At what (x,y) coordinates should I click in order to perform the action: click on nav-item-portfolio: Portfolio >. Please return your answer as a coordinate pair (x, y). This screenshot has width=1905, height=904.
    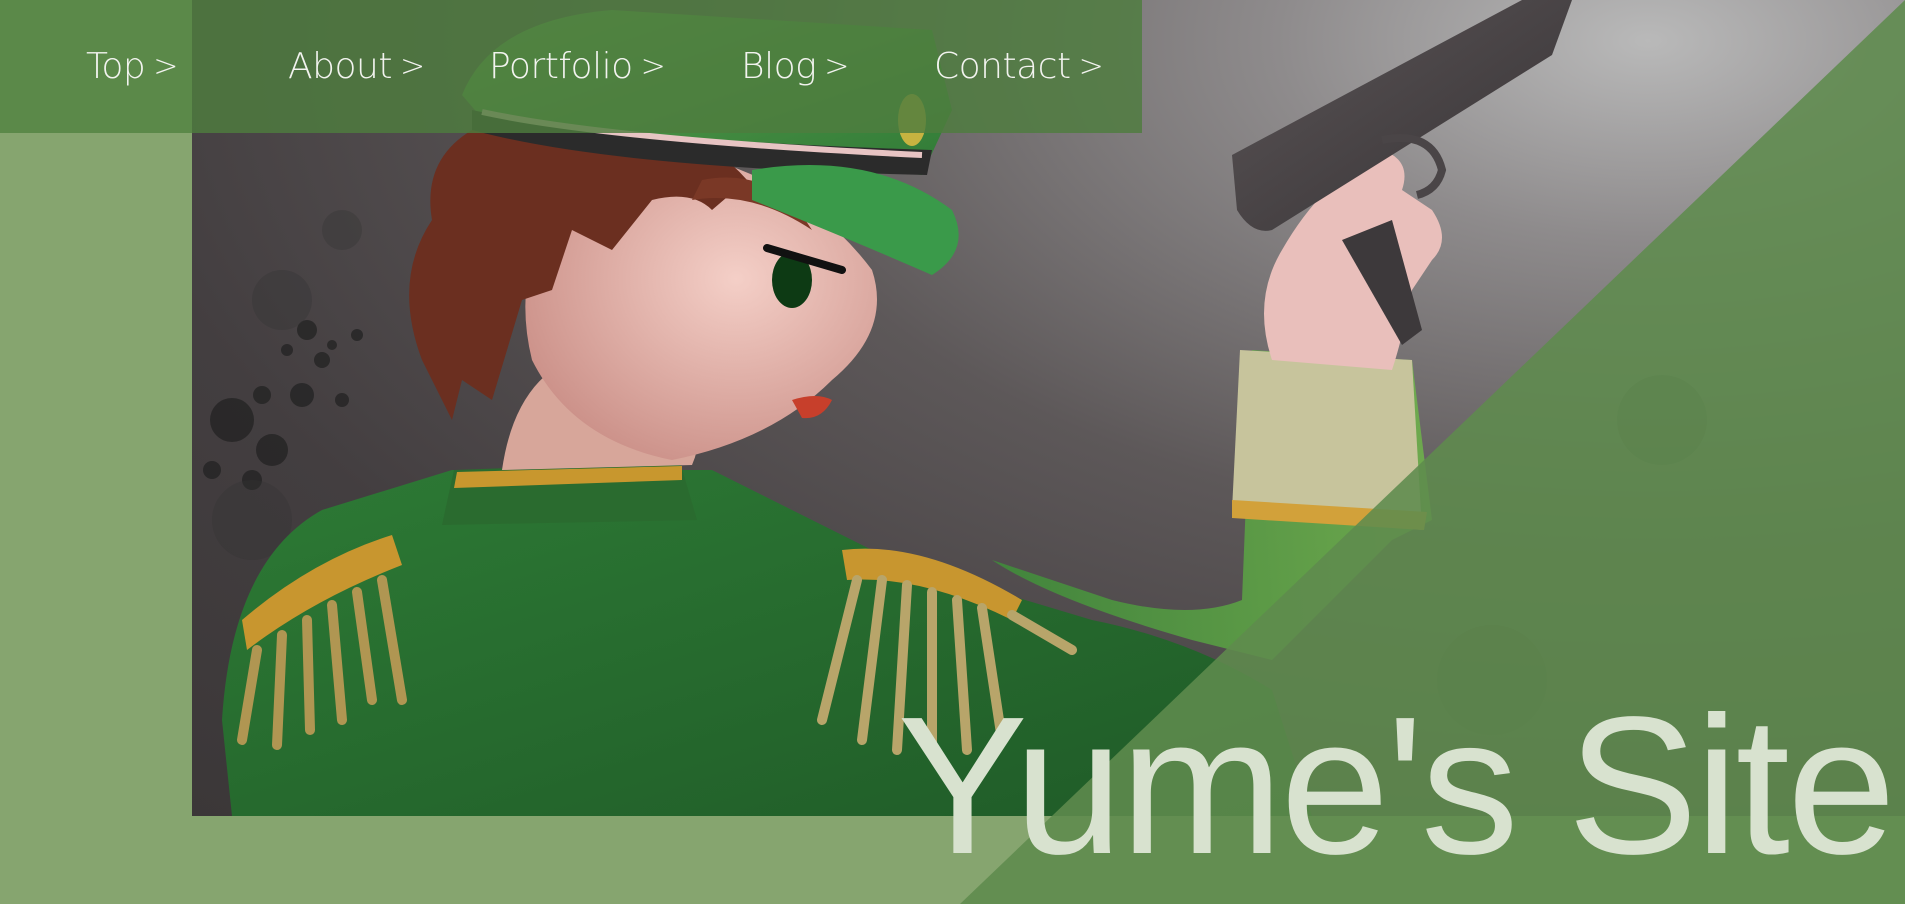
    Looking at the image, I should click on (577, 66).